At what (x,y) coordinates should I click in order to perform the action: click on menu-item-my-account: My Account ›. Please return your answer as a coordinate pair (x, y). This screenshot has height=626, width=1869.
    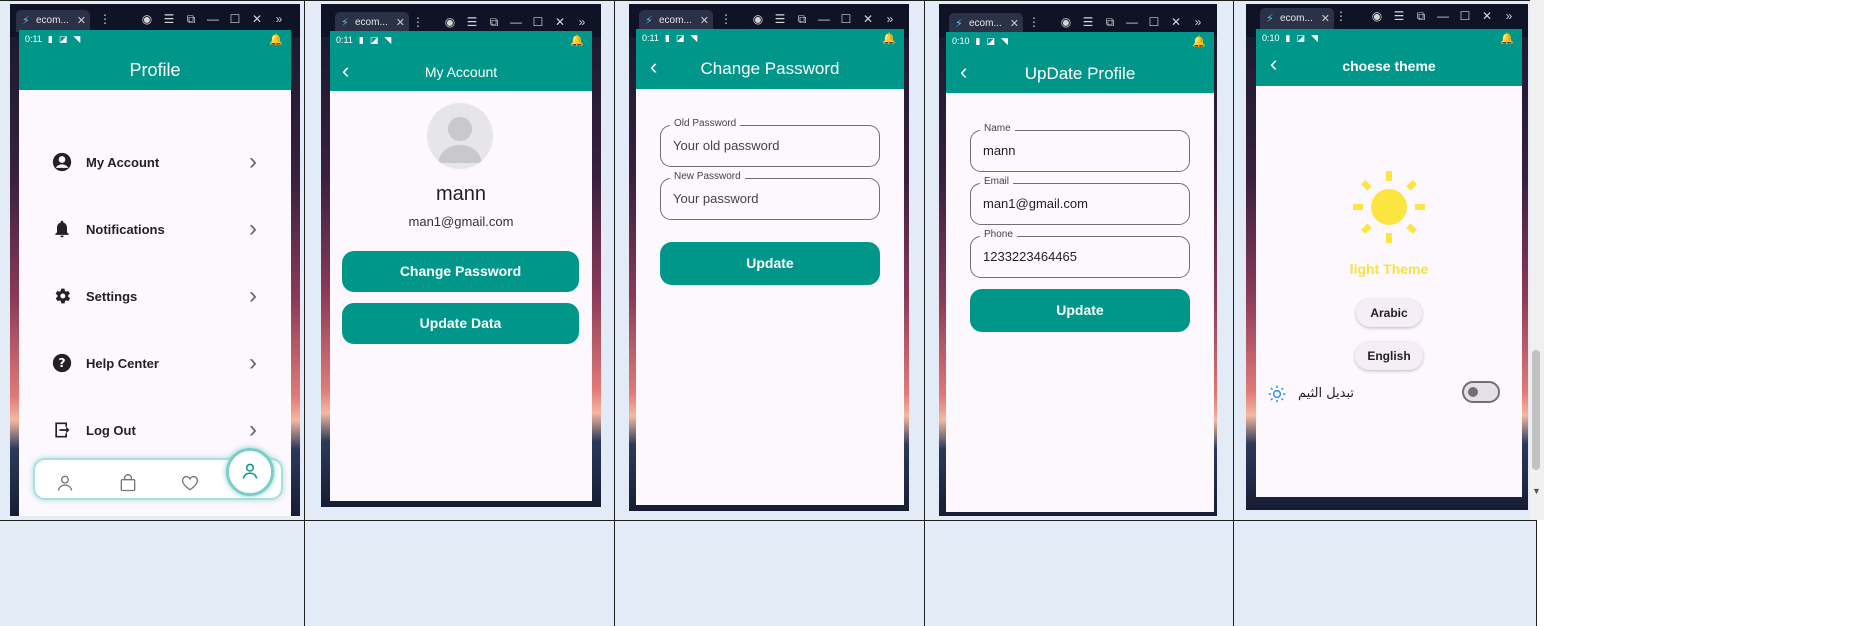
    Looking at the image, I should click on (155, 166).